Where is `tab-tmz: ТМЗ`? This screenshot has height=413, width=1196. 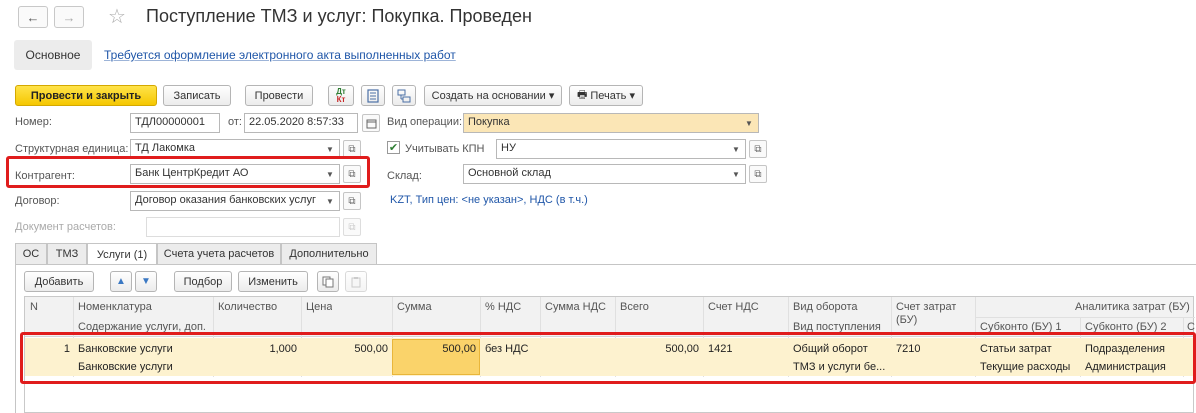 tab-tmz: ТМЗ is located at coordinates (67, 253).